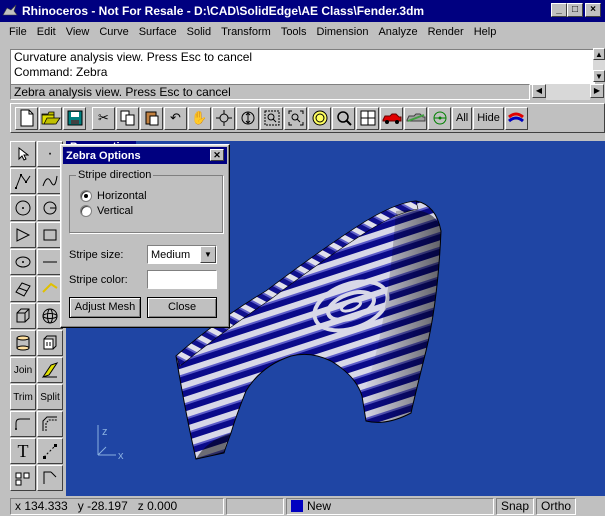 The width and height of the screenshot is (605, 516). I want to click on open-folder-icon, so click(50, 118).